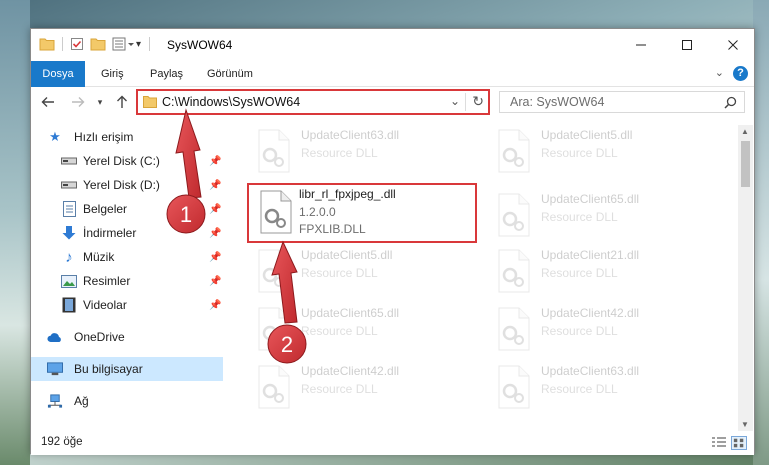 The height and width of the screenshot is (465, 769). What do you see at coordinates (455, 101) in the screenshot?
I see `address-dropdown-icon: ⌄` at bounding box center [455, 101].